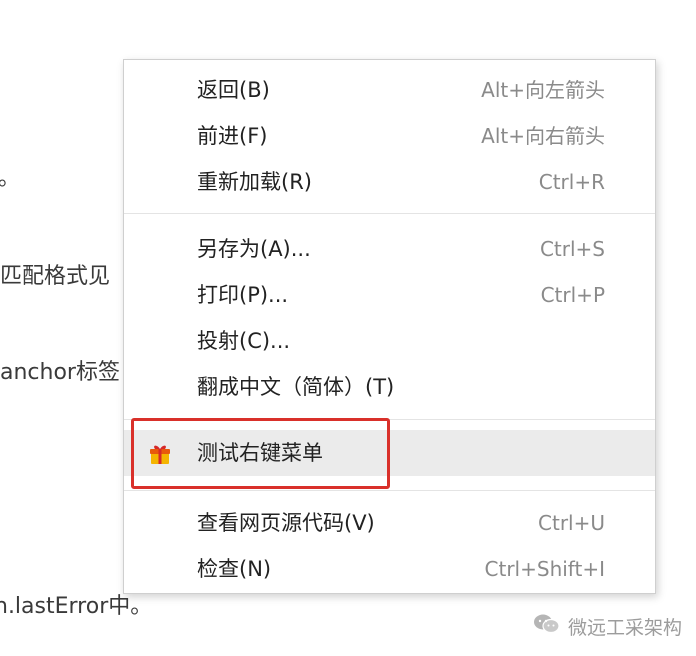  Describe the element at coordinates (389, 182) in the screenshot. I see `menu-item-reload: 重新加载(R) Ctrl+R` at that location.